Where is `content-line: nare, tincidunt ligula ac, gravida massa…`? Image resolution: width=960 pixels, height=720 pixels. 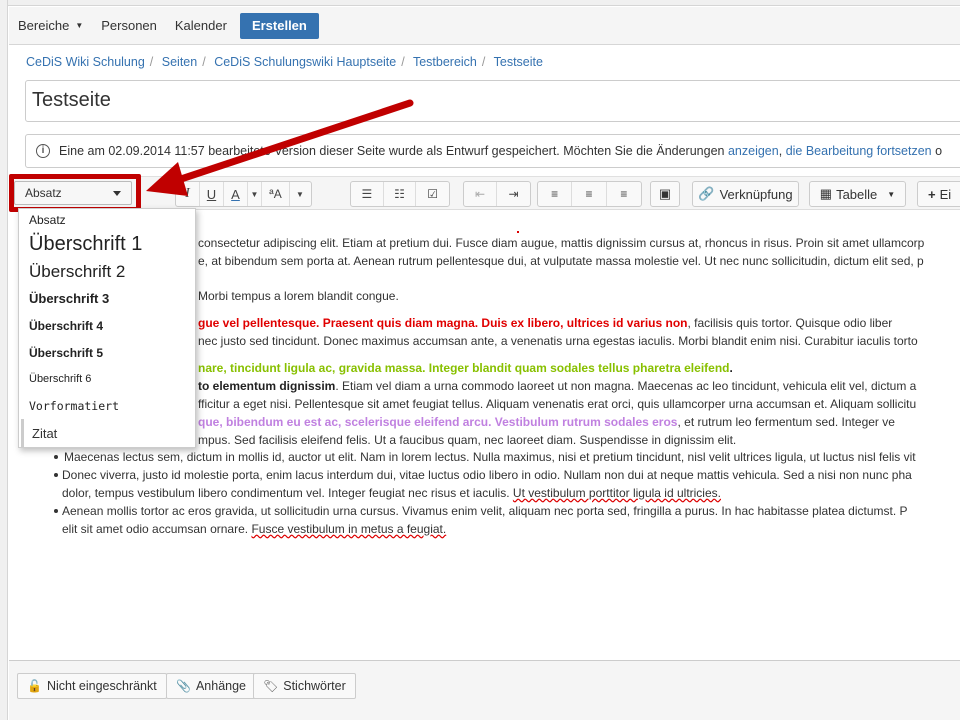 content-line: nare, tincidunt ligula ac, gravida massa… is located at coordinates (465, 368).